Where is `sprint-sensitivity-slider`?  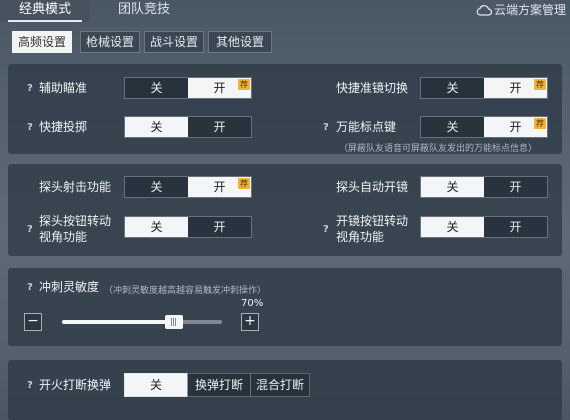 sprint-sensitivity-slider is located at coordinates (142, 322).